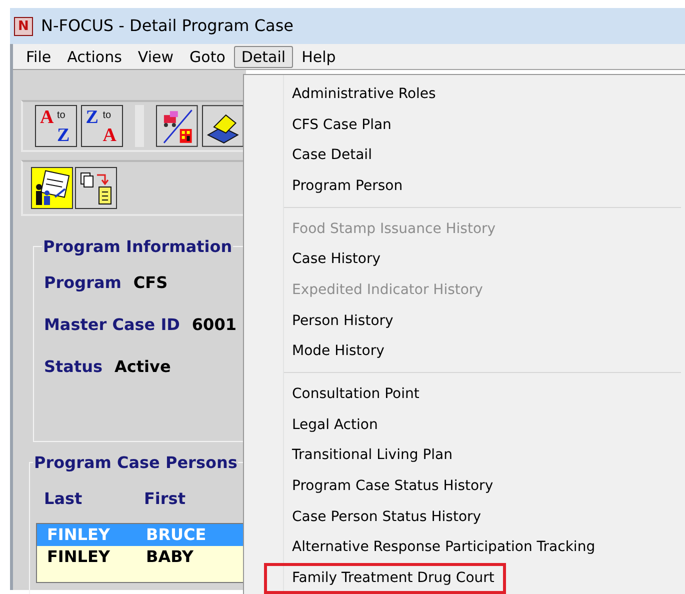  Describe the element at coordinates (64, 499) in the screenshot. I see `column-header: Last` at that location.